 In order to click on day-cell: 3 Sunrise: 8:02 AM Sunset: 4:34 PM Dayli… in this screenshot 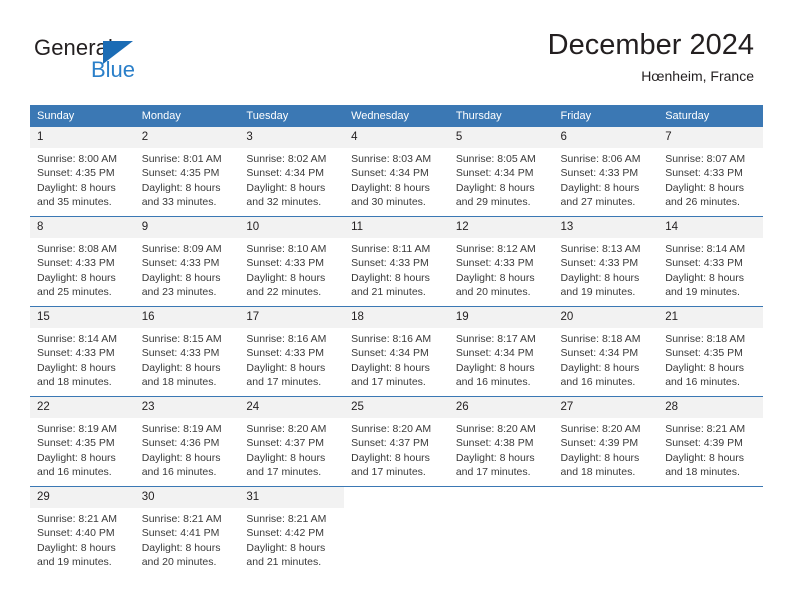, I will do `click(292, 172)`.